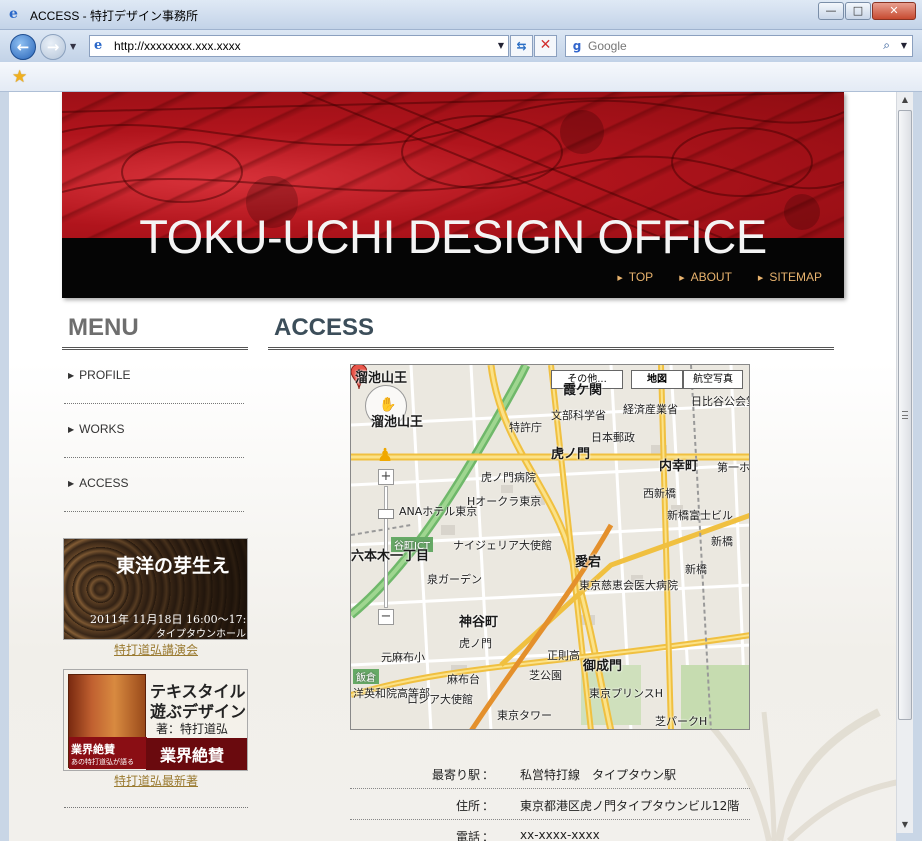  I want to click on book-title-line2: 遊ぶデザイン, so click(198, 711).